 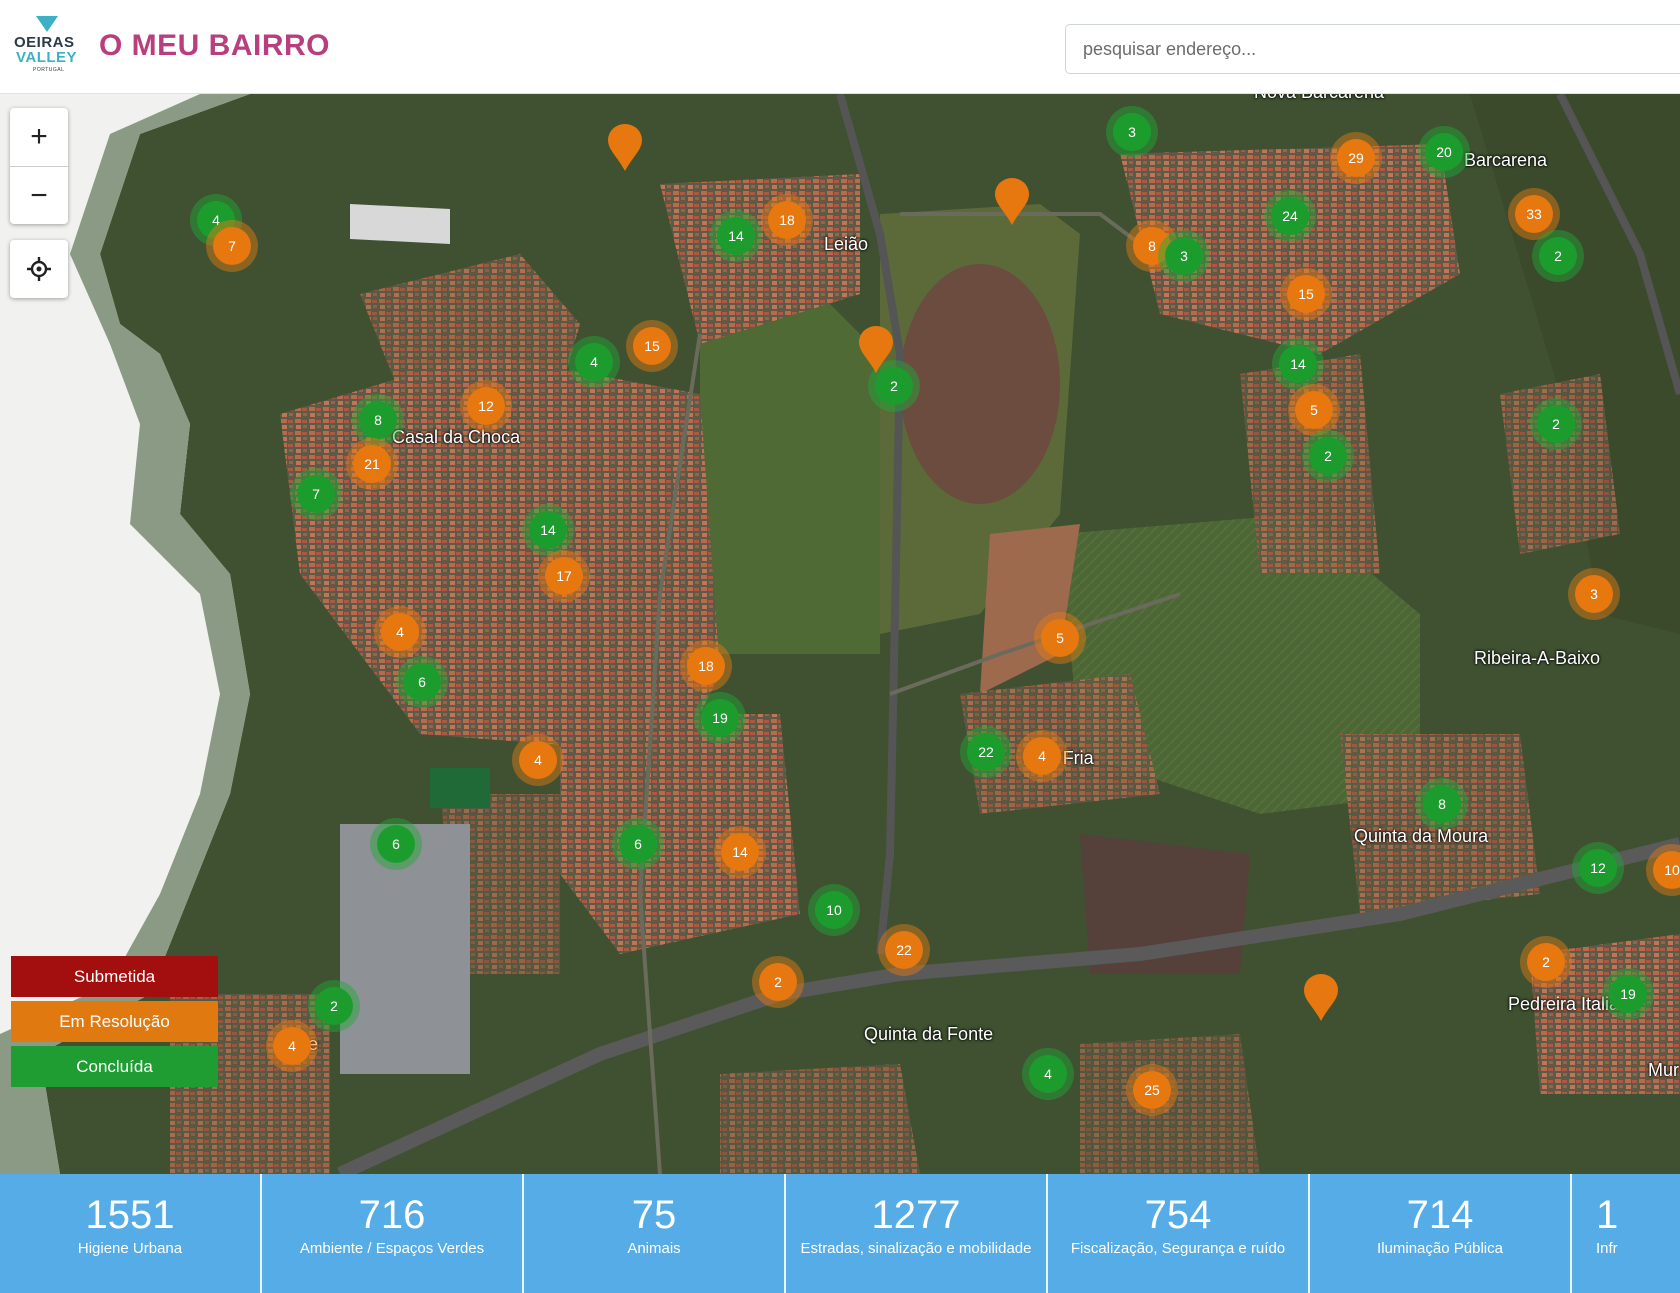 I want to click on cluster-count: 20, so click(x=1444, y=152).